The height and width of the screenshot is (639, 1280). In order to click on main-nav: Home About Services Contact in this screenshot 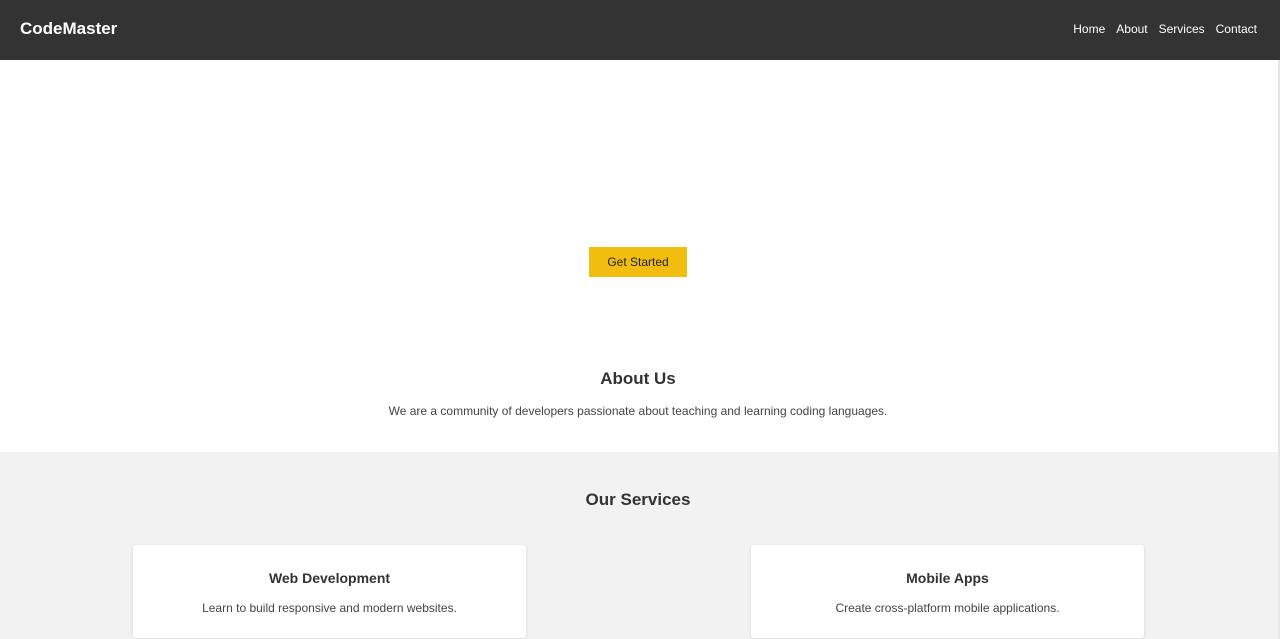, I will do `click(1165, 29)`.